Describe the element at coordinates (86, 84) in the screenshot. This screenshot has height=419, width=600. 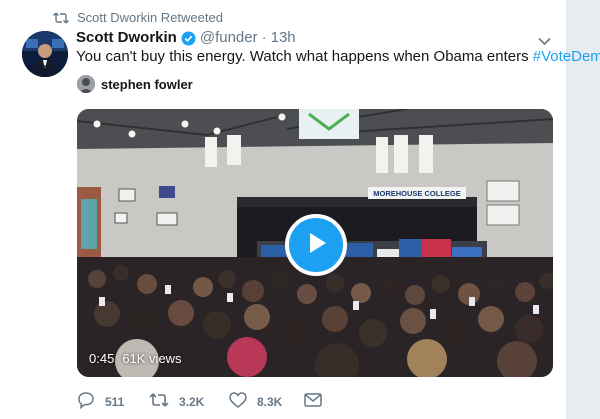
I see `attribution-avatar` at that location.